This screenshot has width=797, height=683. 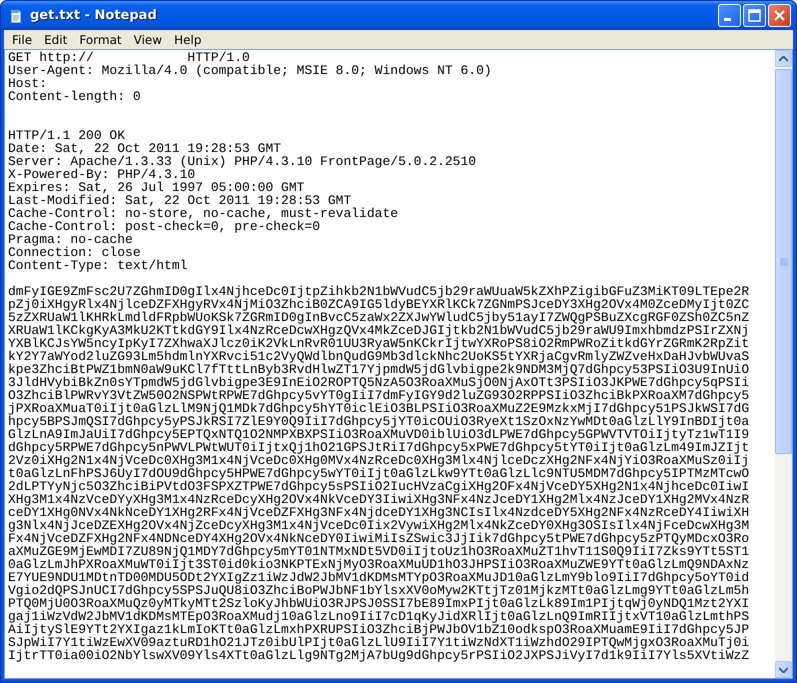 I want to click on text-line: GET http:// HTTP/1.0, so click(x=129, y=57).